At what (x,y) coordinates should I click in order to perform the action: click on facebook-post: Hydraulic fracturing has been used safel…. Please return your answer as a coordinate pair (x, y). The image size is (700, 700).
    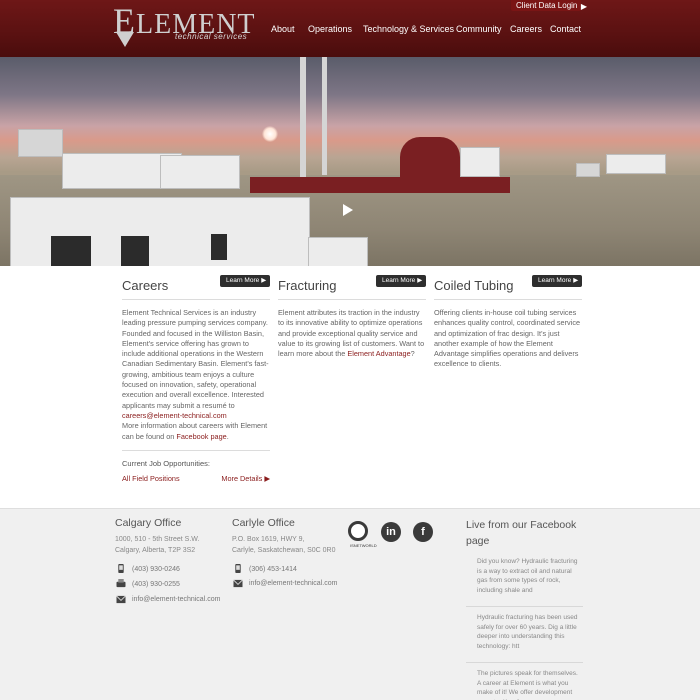
    Looking at the image, I should click on (524, 632).